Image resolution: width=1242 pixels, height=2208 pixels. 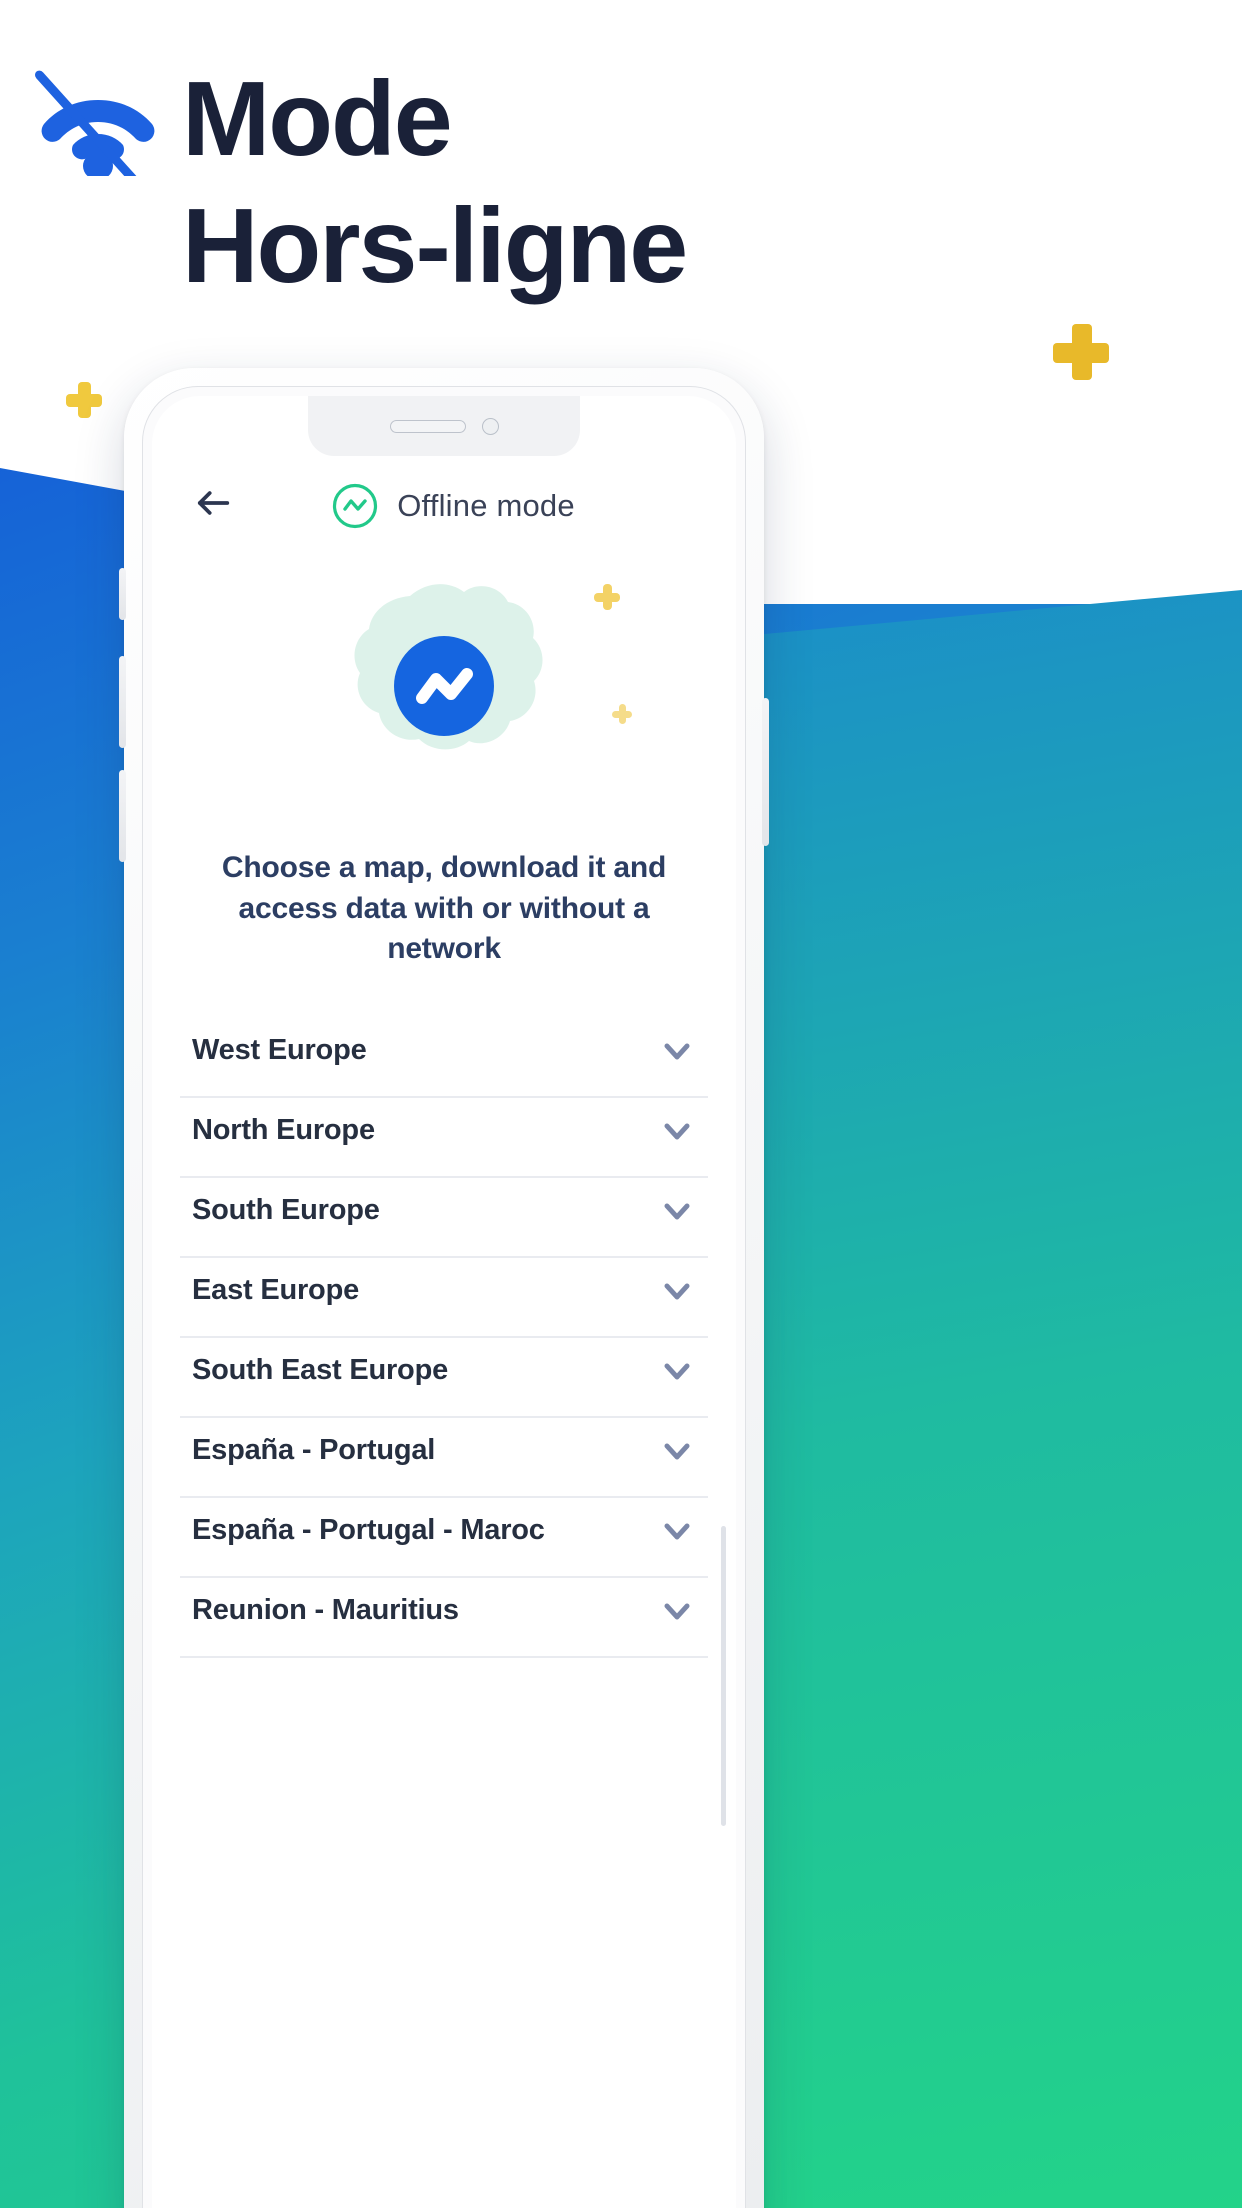 I want to click on back-button, so click(x=213, y=503).